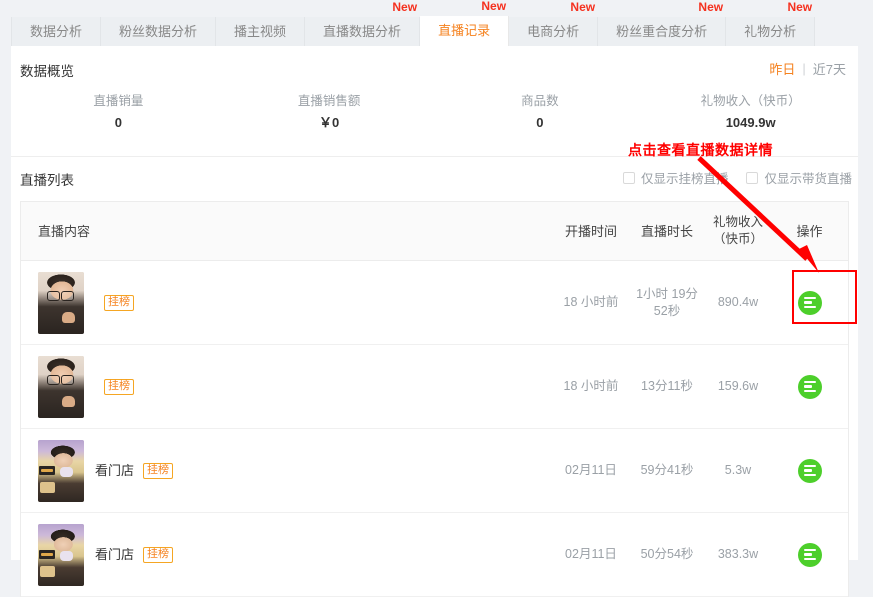 This screenshot has width=873, height=597. I want to click on tab-label: 粉丝重合度分析, so click(662, 31).